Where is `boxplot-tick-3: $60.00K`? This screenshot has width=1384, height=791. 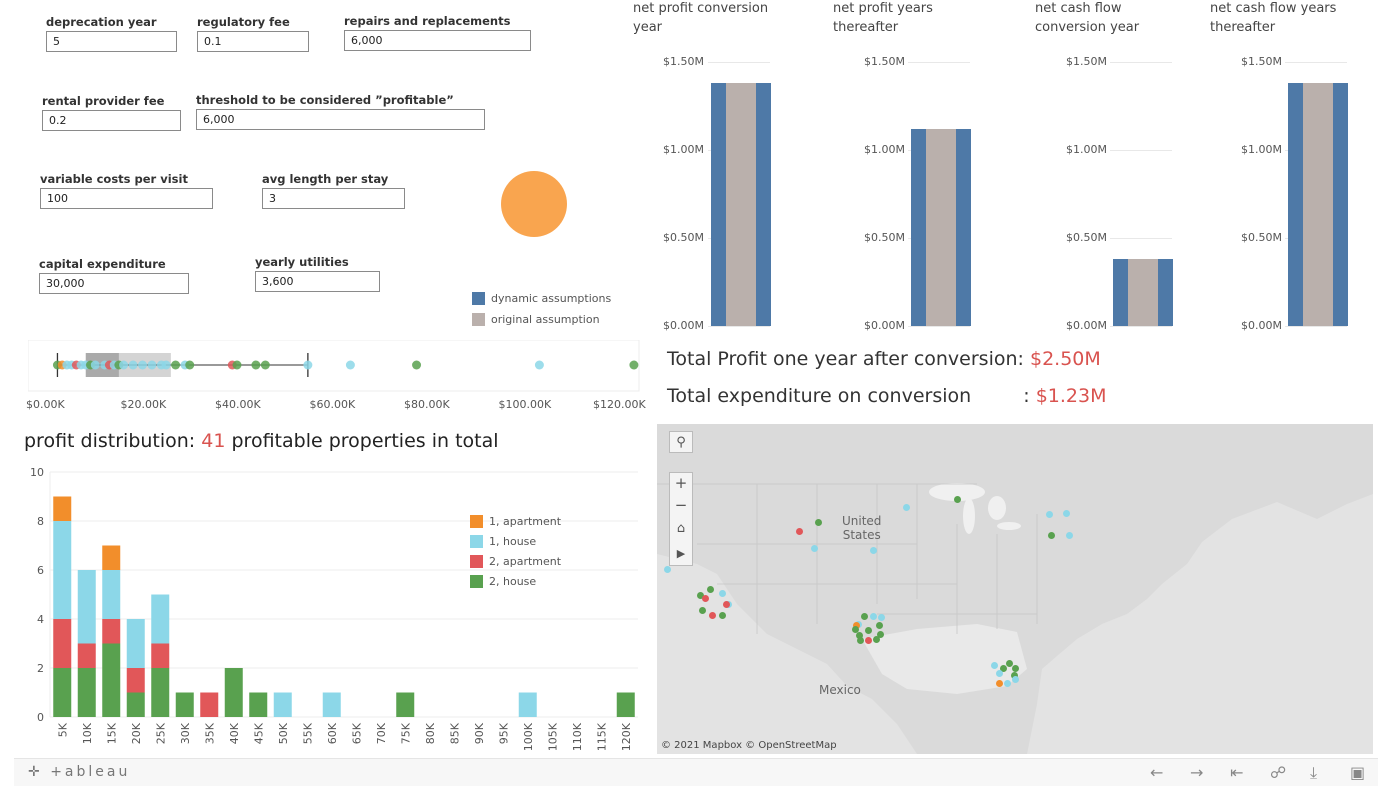 boxplot-tick-3: $60.00K is located at coordinates (332, 404).